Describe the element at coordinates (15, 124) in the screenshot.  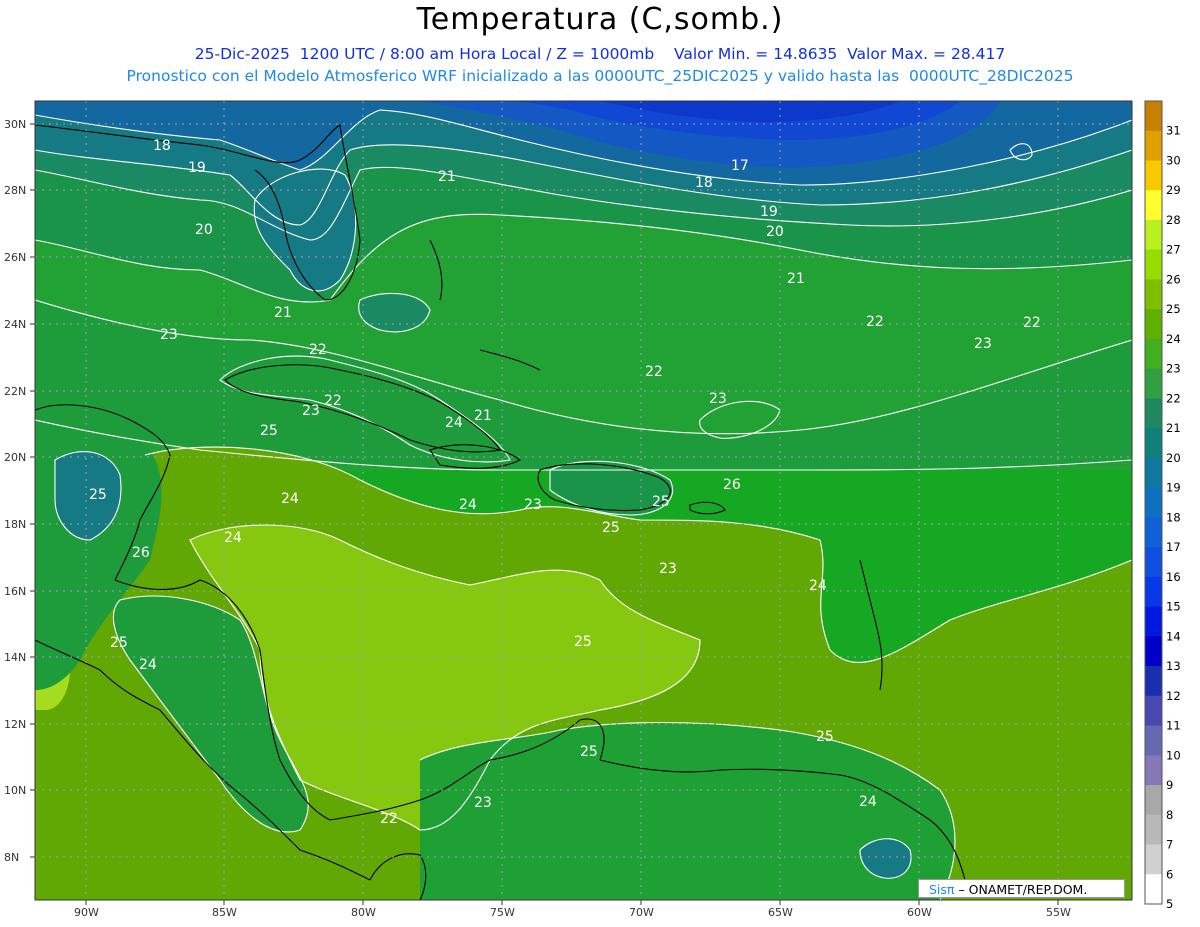
I see `lat-tick: 30N` at that location.